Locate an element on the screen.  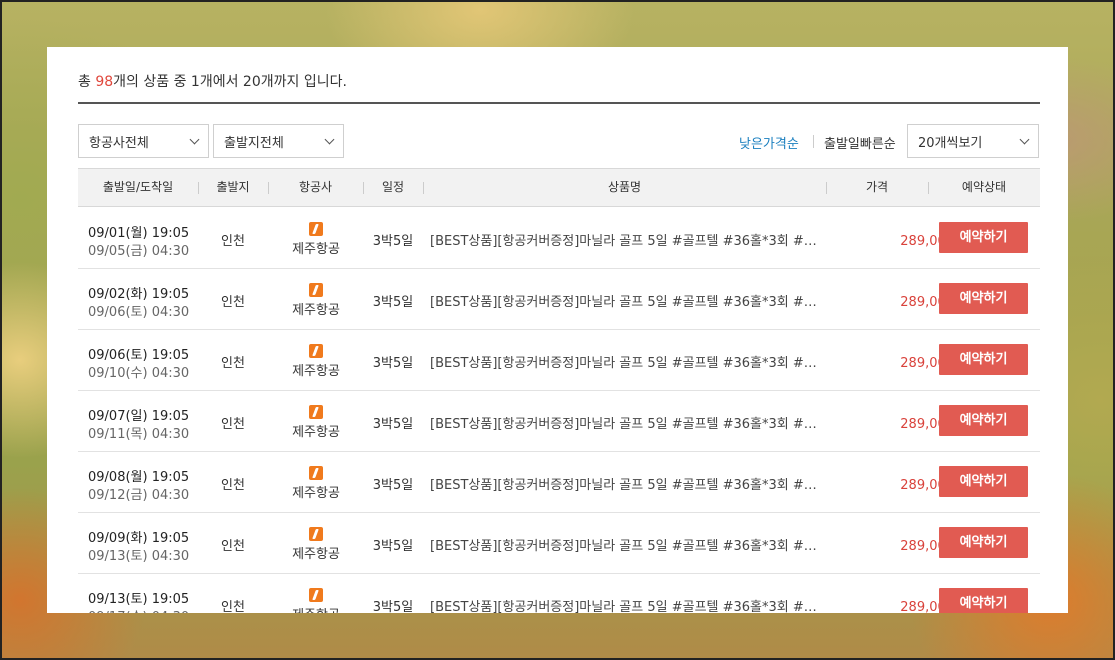
sort-divider is located at coordinates (813, 141).